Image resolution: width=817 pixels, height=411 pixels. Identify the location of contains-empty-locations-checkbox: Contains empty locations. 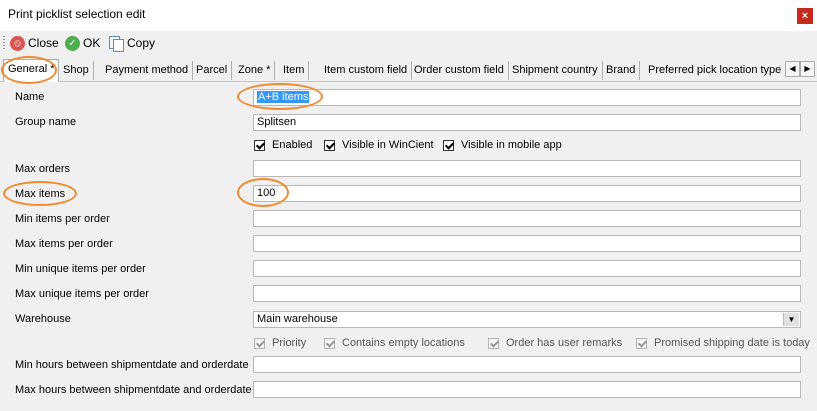
(394, 343).